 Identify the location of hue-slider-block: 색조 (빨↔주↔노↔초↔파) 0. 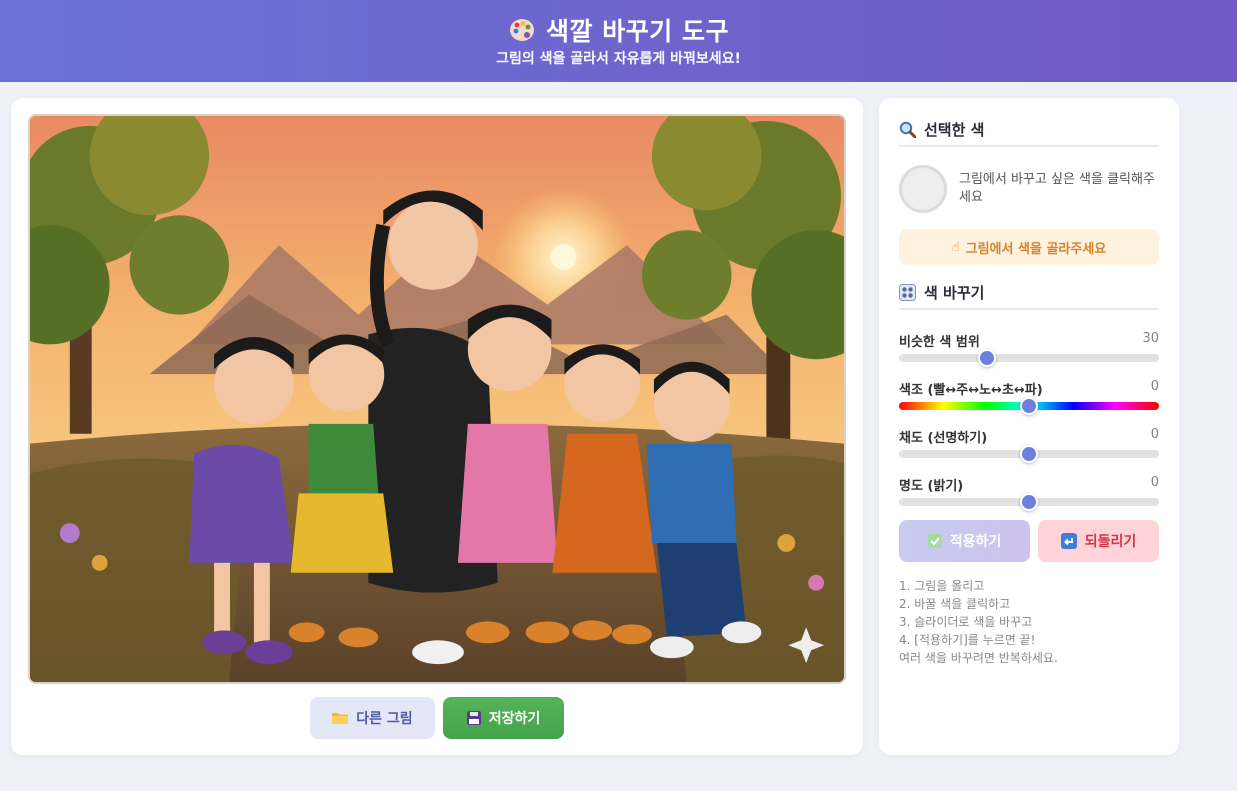
(1029, 399).